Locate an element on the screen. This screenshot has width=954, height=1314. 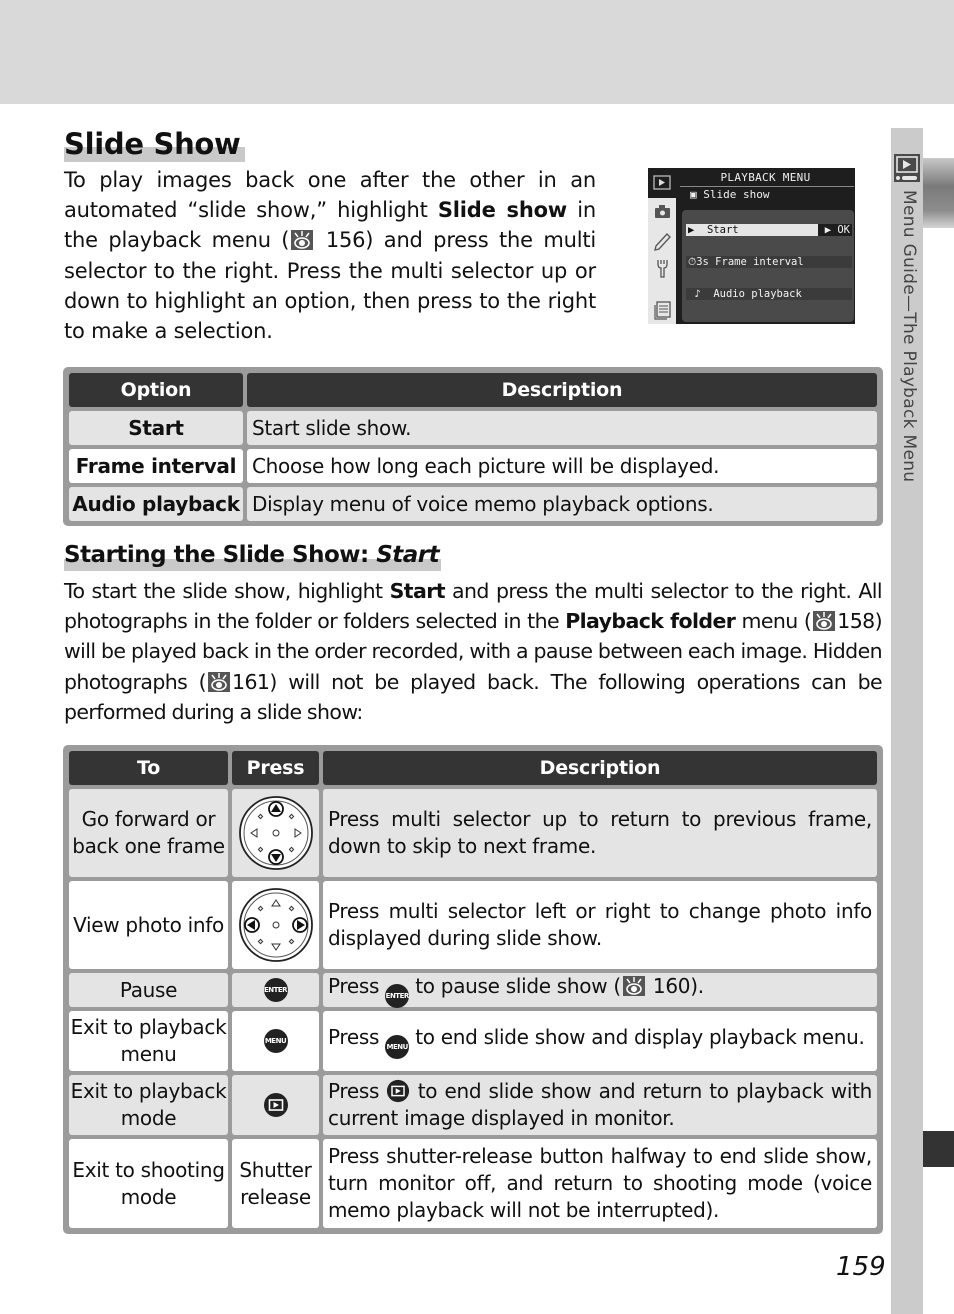
desc-ref-page: 160 is located at coordinates (672, 986).